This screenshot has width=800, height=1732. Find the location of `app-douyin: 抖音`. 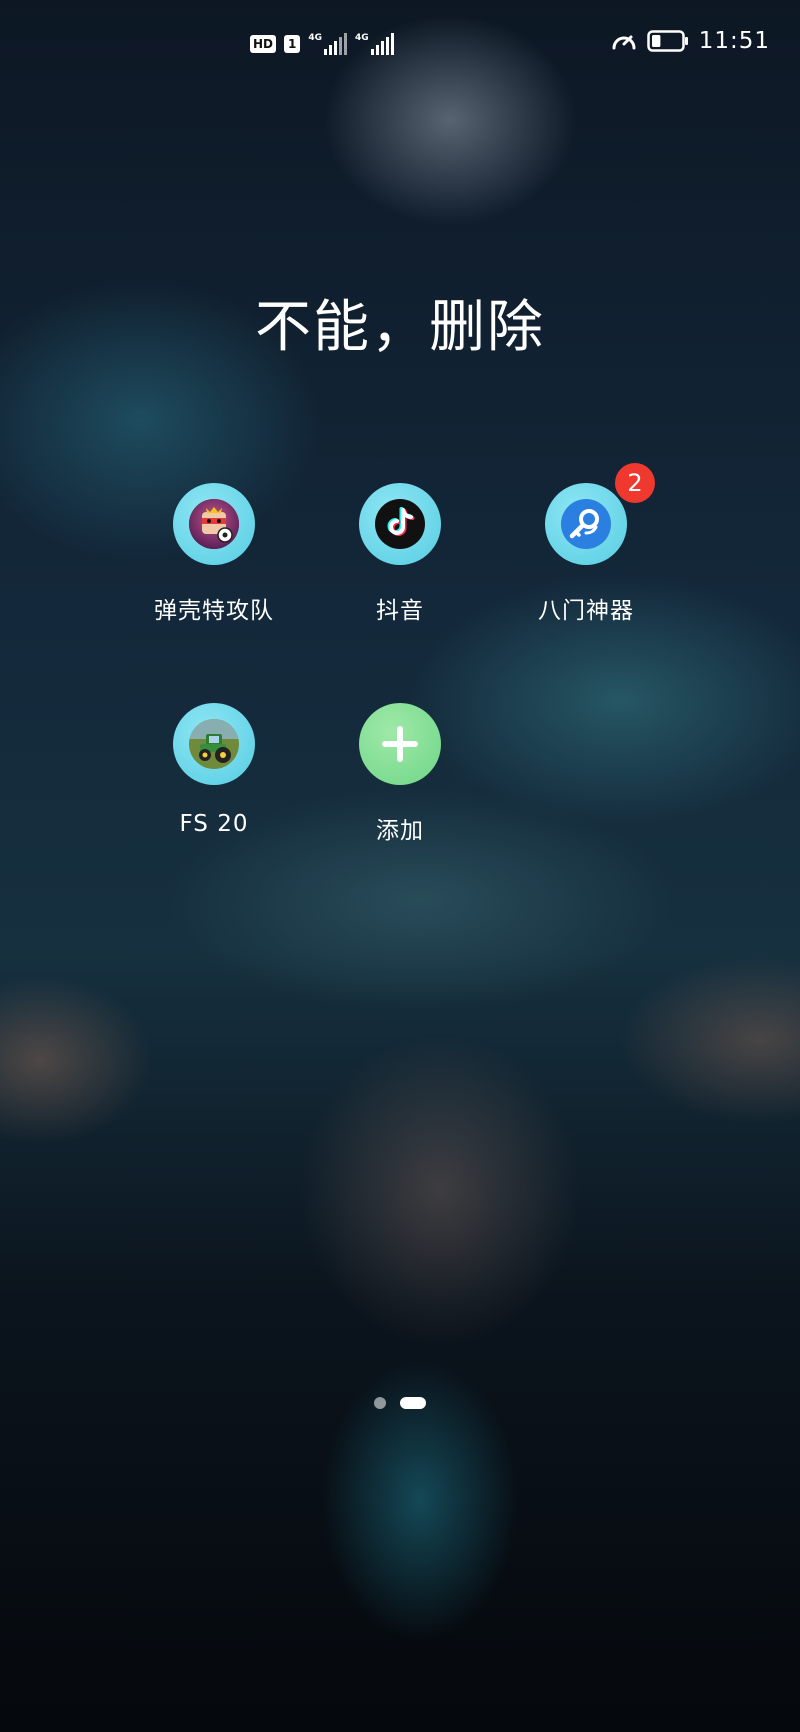

app-douyin: 抖音 is located at coordinates (400, 554).